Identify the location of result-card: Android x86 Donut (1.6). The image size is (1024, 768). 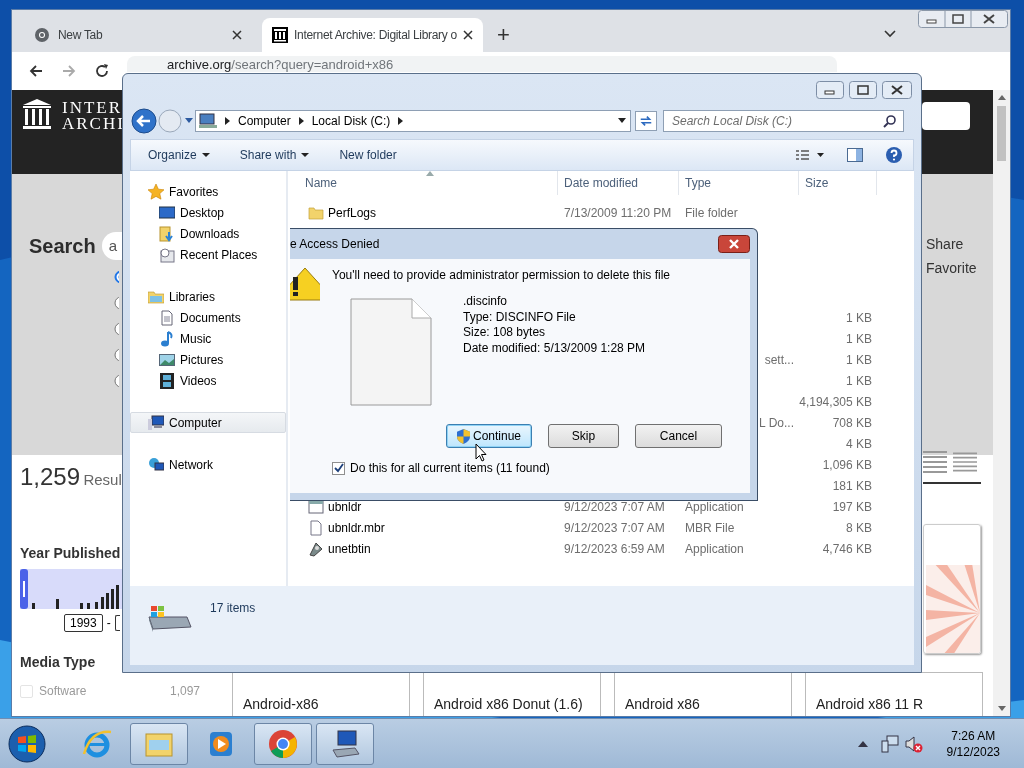
(512, 694).